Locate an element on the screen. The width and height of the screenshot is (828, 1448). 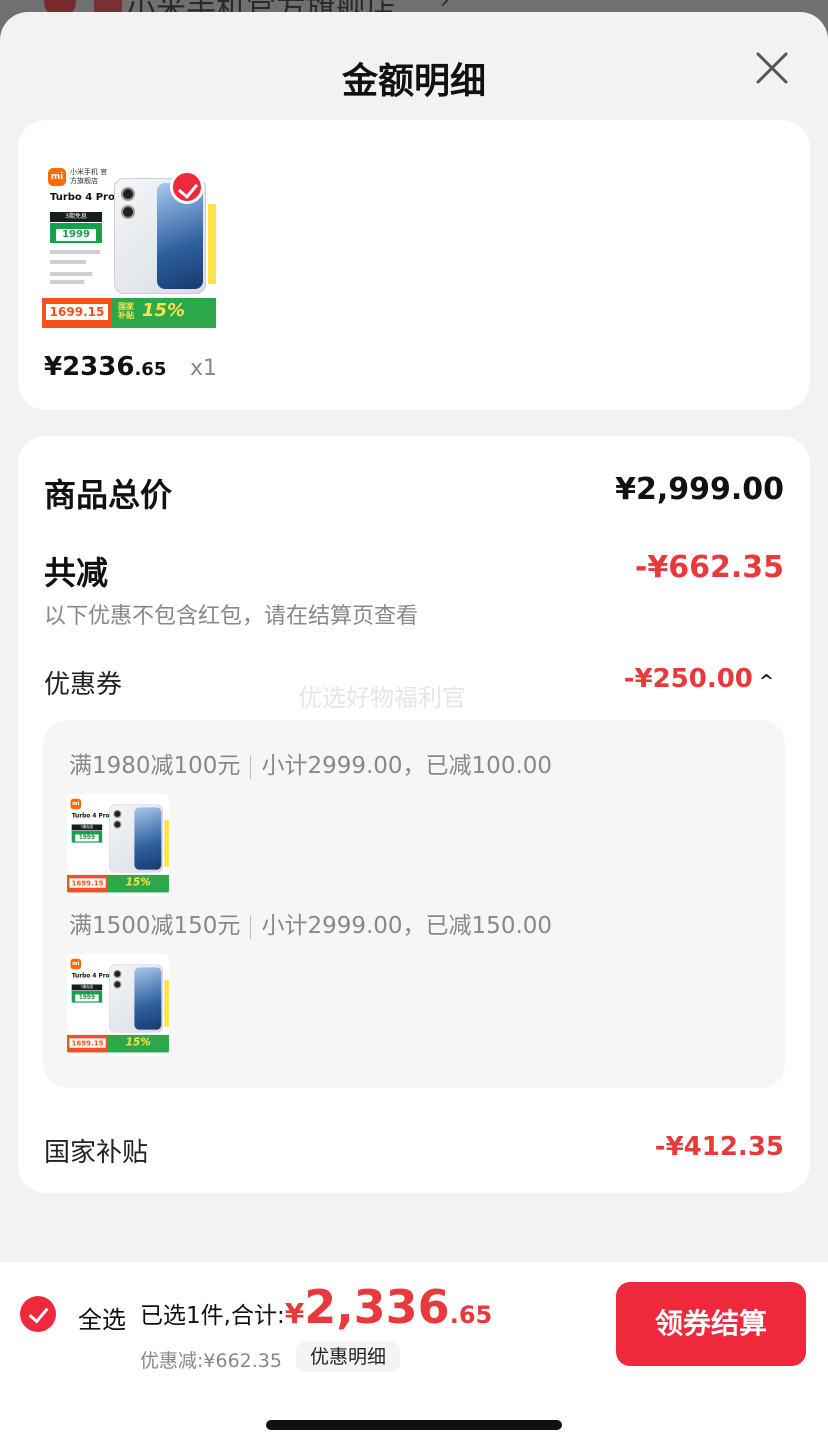
sheet-title: 金额明细 is located at coordinates (413, 81).